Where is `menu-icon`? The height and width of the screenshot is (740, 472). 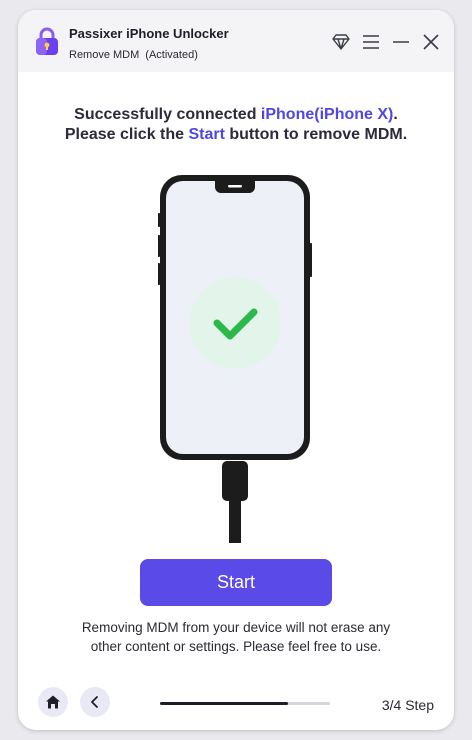 menu-icon is located at coordinates (371, 42).